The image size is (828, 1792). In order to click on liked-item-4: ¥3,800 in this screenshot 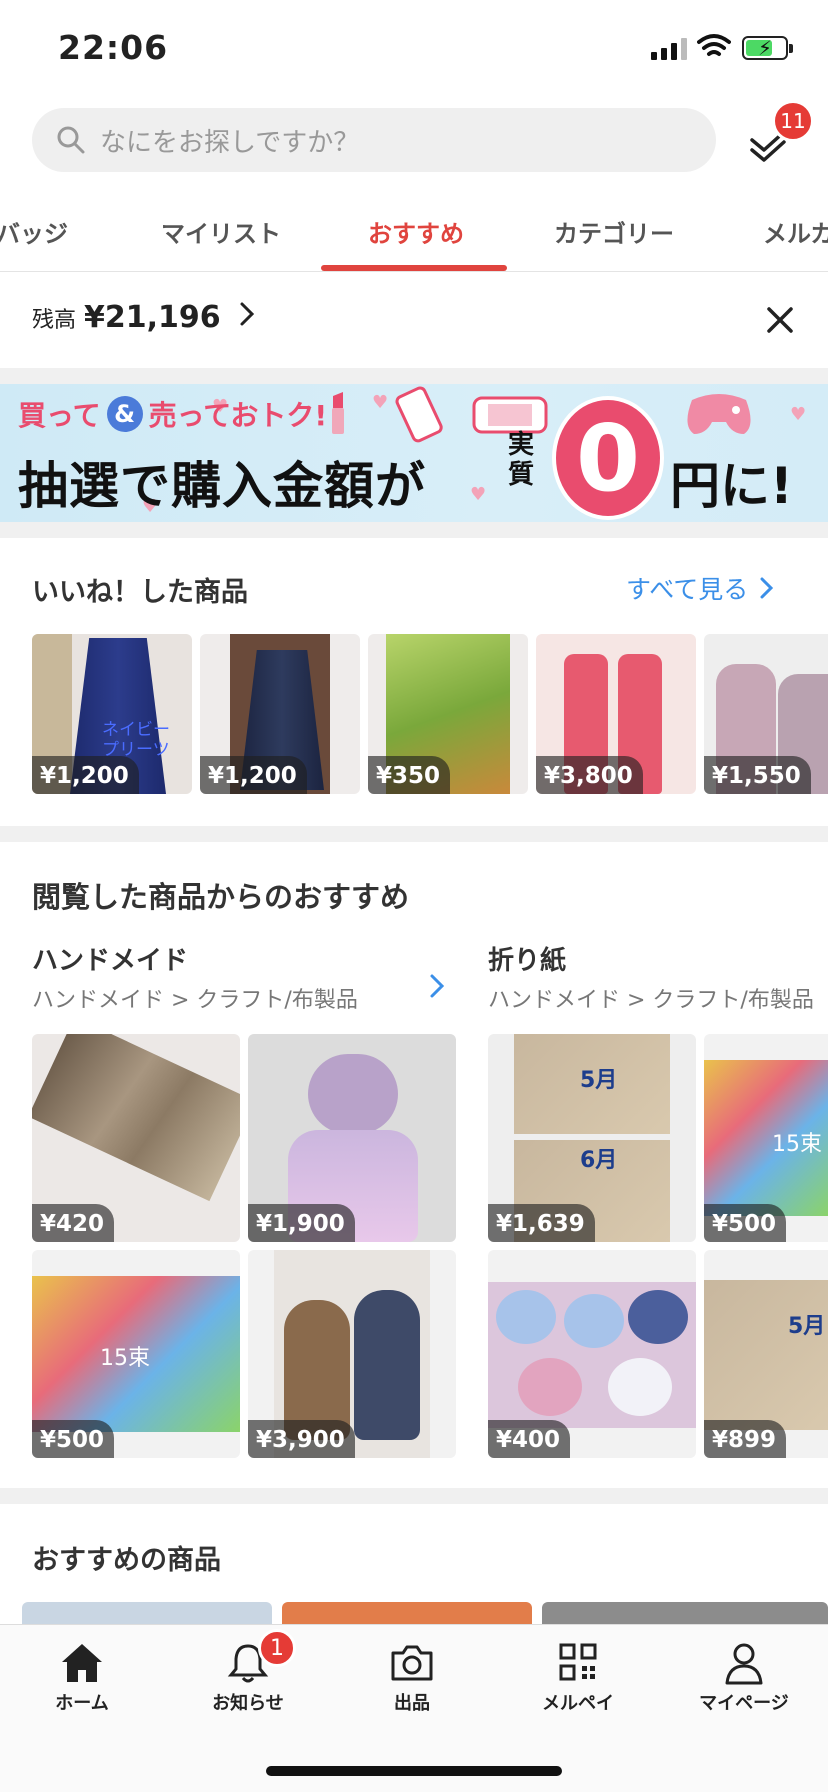, I will do `click(616, 714)`.